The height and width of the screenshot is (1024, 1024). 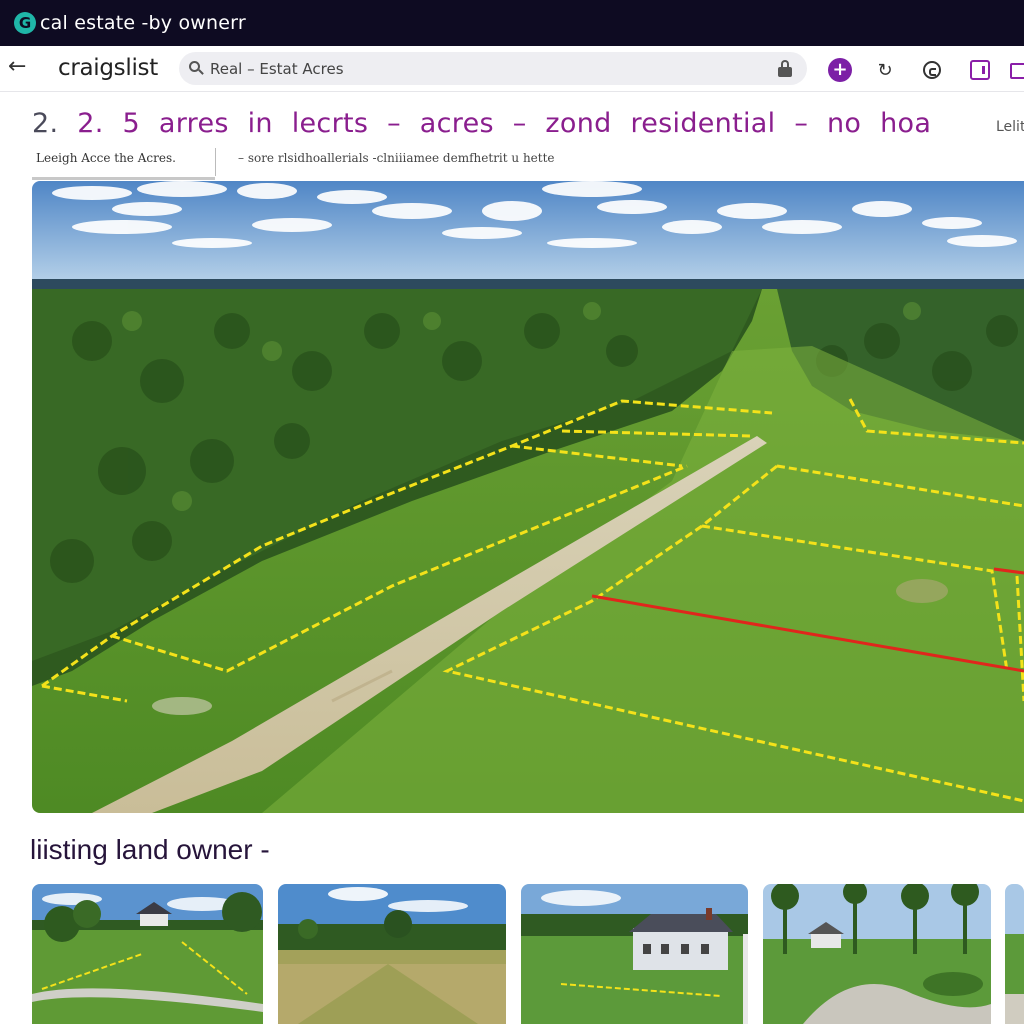 What do you see at coordinates (840, 70) in the screenshot?
I see `add-button: +` at bounding box center [840, 70].